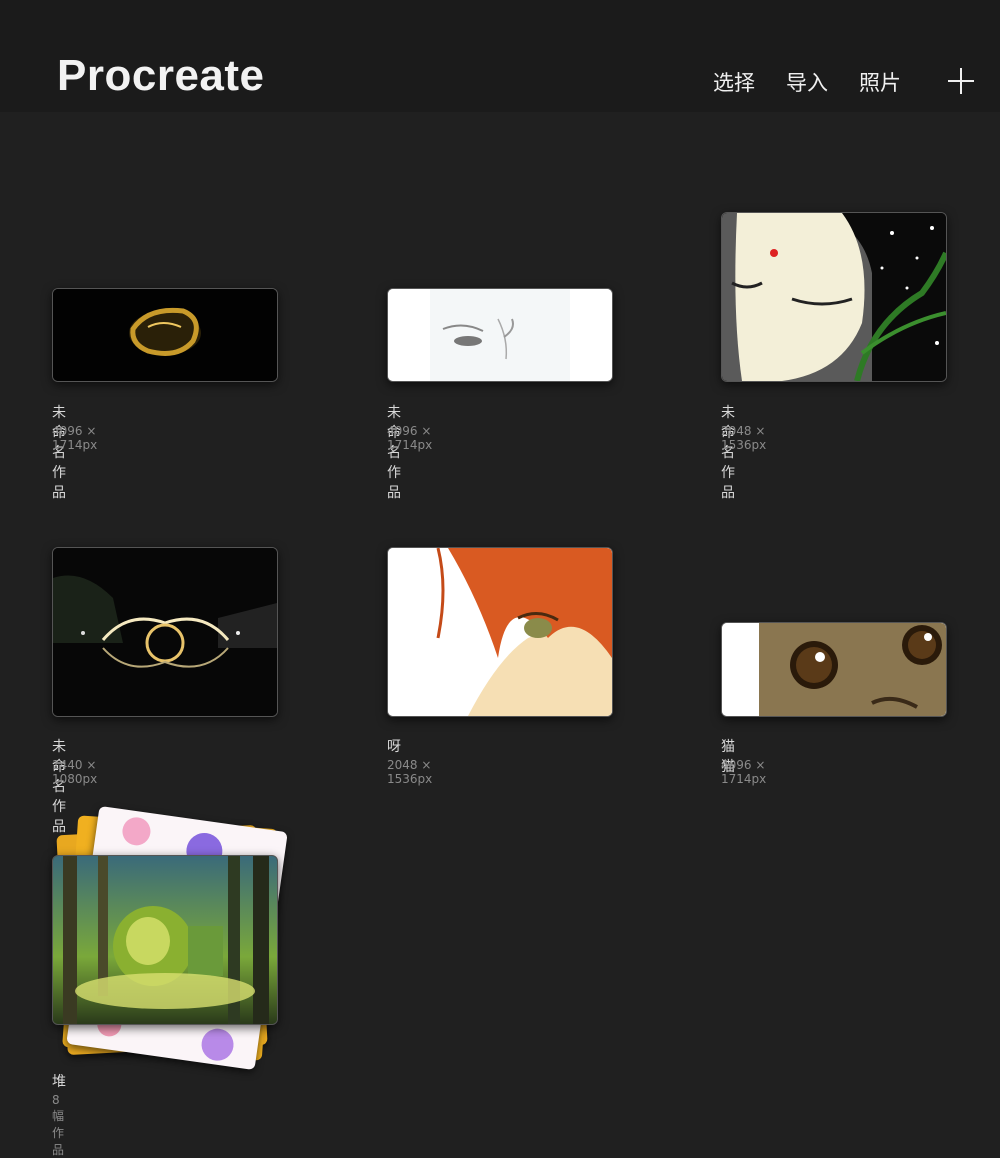 The image size is (1000, 1158). Describe the element at coordinates (75, 772) in the screenshot. I see `artwork-size: 1440 × 1080px` at that location.